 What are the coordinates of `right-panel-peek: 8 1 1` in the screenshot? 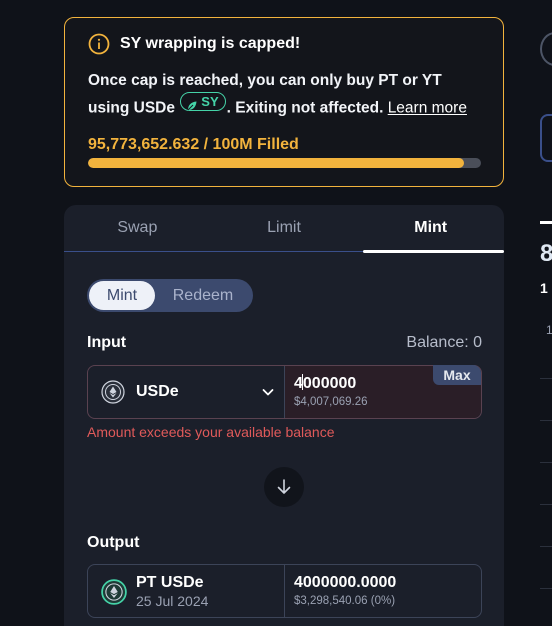 It's located at (546, 313).